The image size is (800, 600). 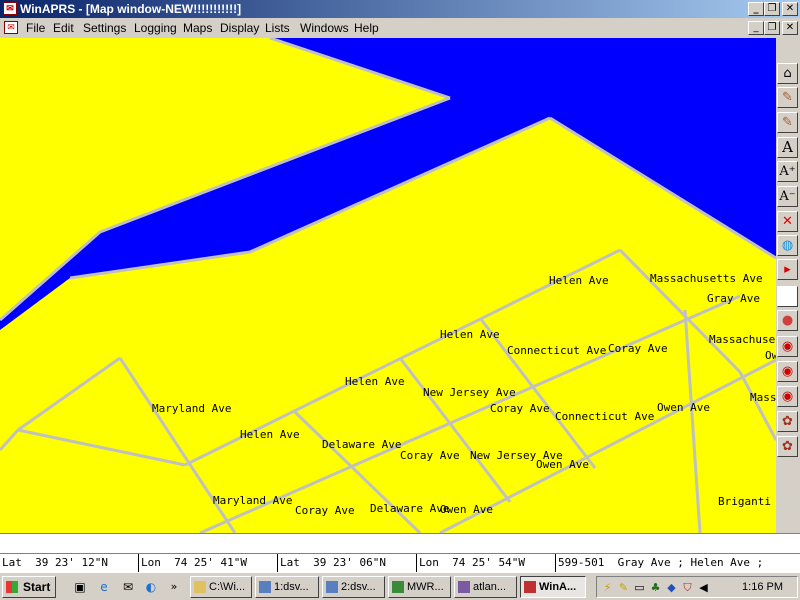 I want to click on clock: 1:16 PM, so click(x=762, y=587).